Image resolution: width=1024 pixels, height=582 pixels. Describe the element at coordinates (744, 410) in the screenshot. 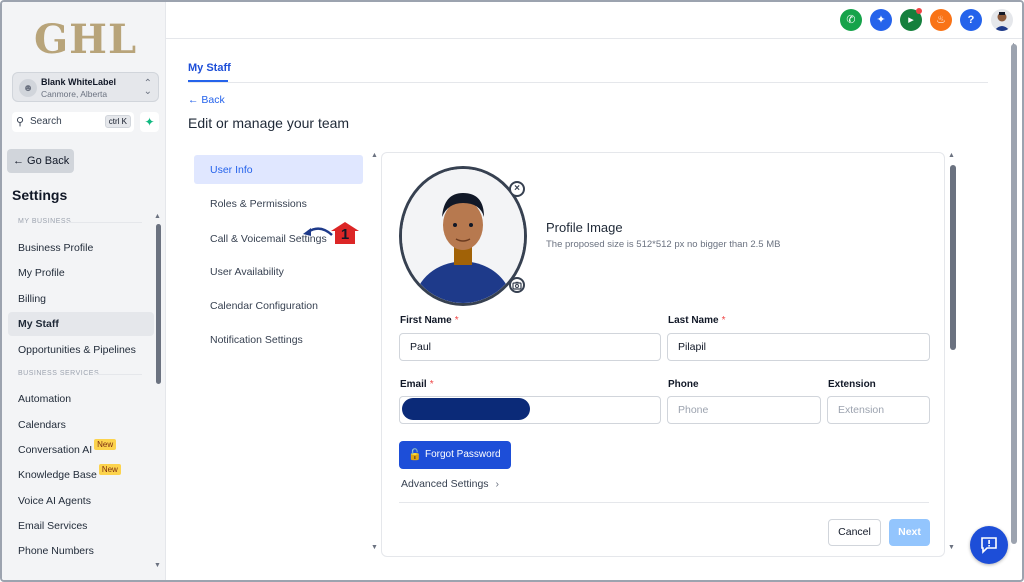

I see `phone-field: Phone` at that location.